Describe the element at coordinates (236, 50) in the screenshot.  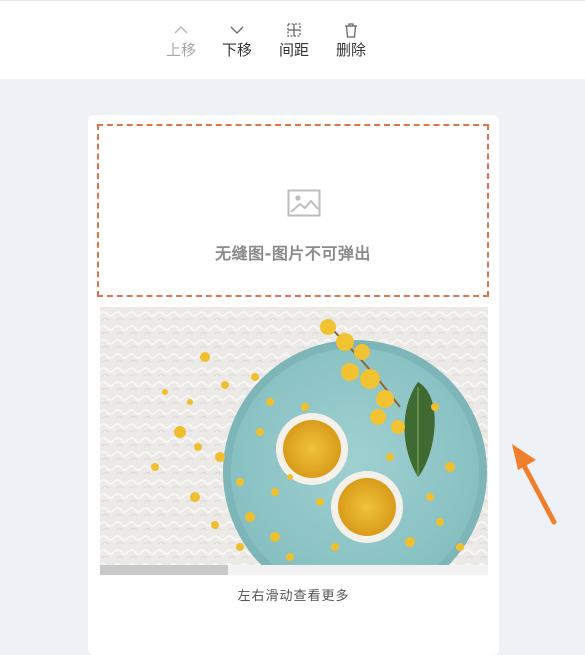
I see `move-down-label: 下移` at that location.